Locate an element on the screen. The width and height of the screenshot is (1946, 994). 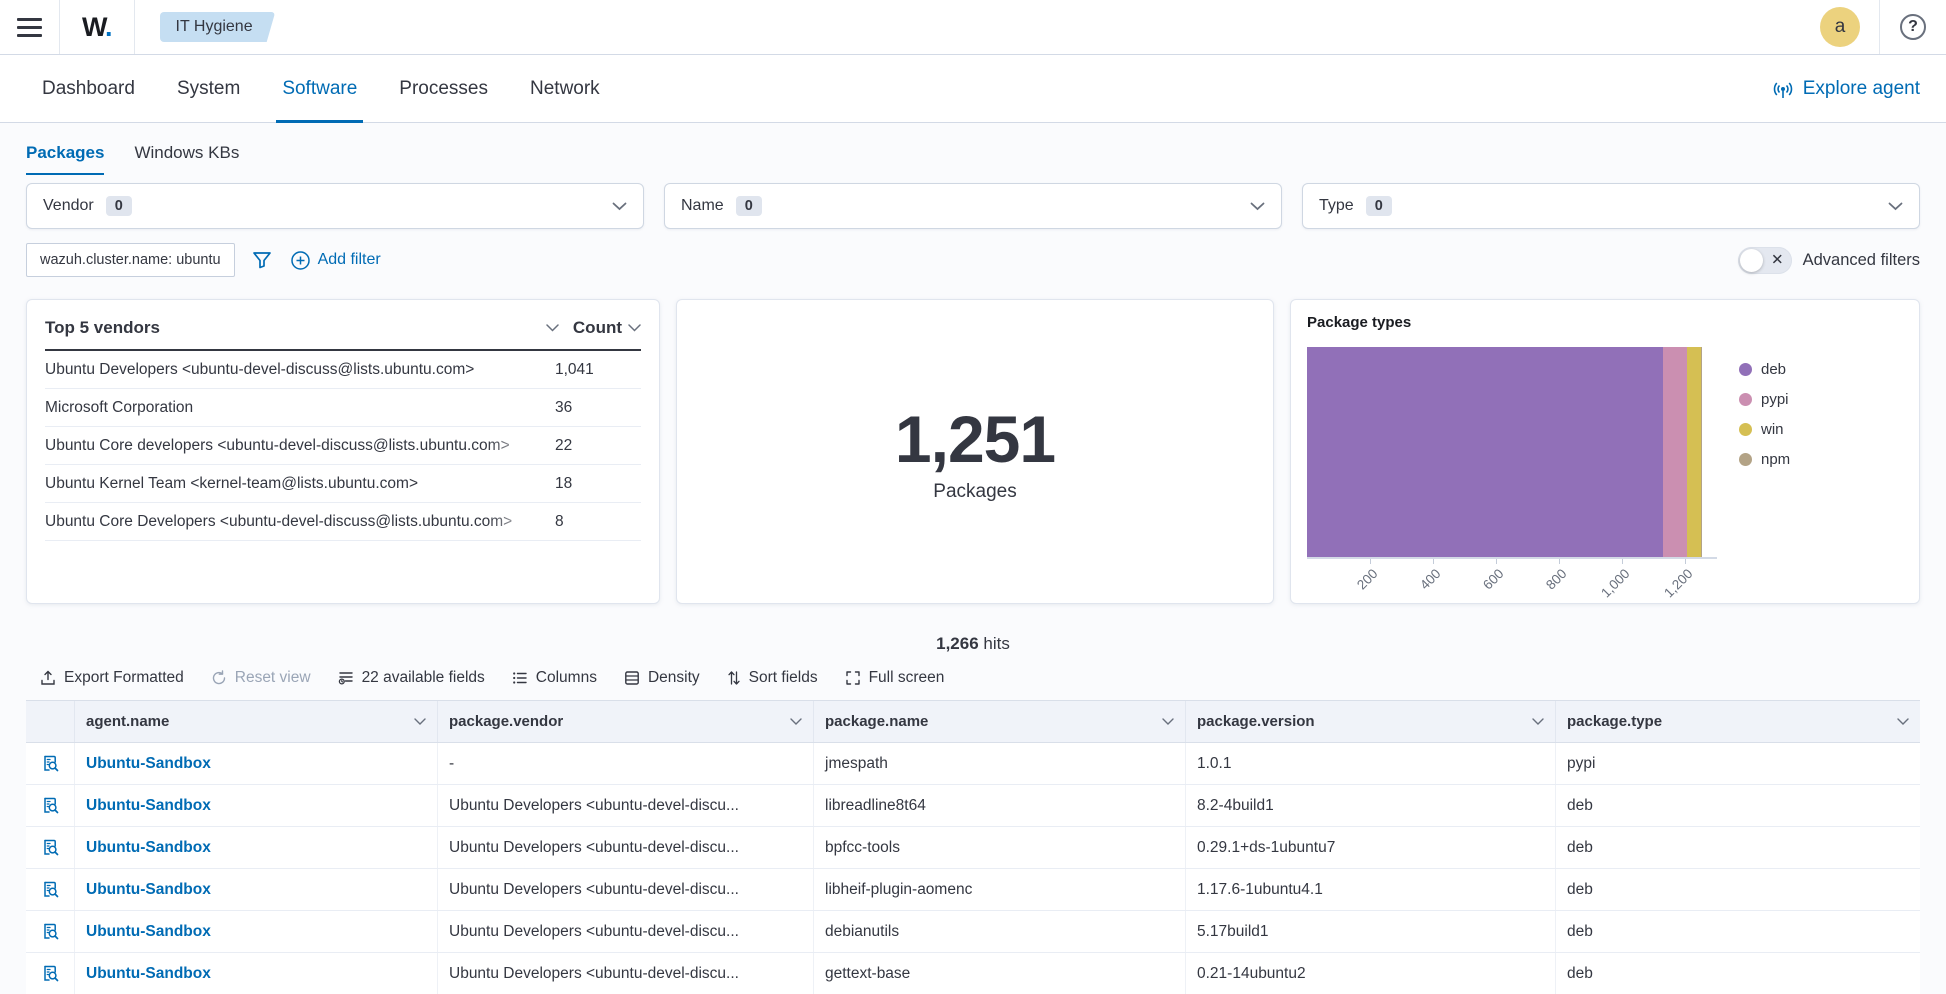
breadcrumb: IT Hygiene is located at coordinates (211, 27).